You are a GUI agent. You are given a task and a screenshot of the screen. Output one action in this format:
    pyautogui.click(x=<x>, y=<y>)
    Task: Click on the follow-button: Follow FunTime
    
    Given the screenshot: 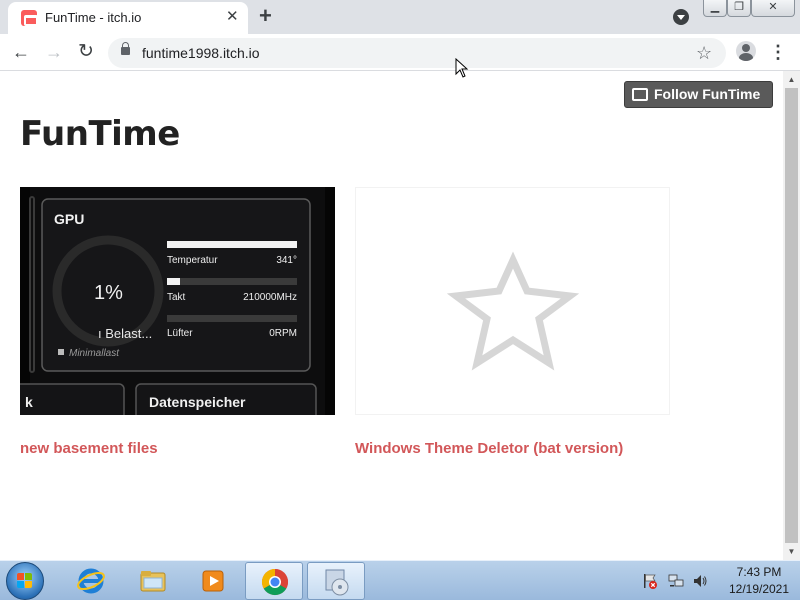 What is the action you would take?
    pyautogui.click(x=698, y=94)
    